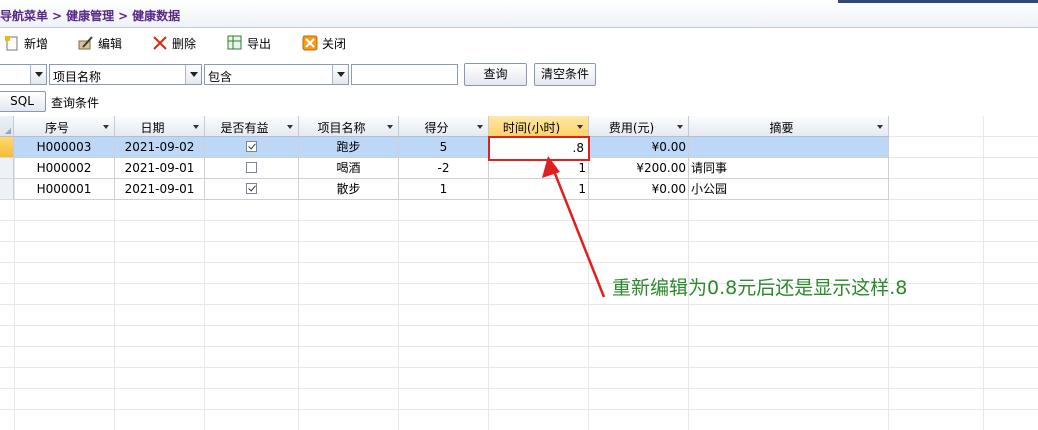 The image size is (1038, 430). I want to click on annotation-arrow, so click(574, 227).